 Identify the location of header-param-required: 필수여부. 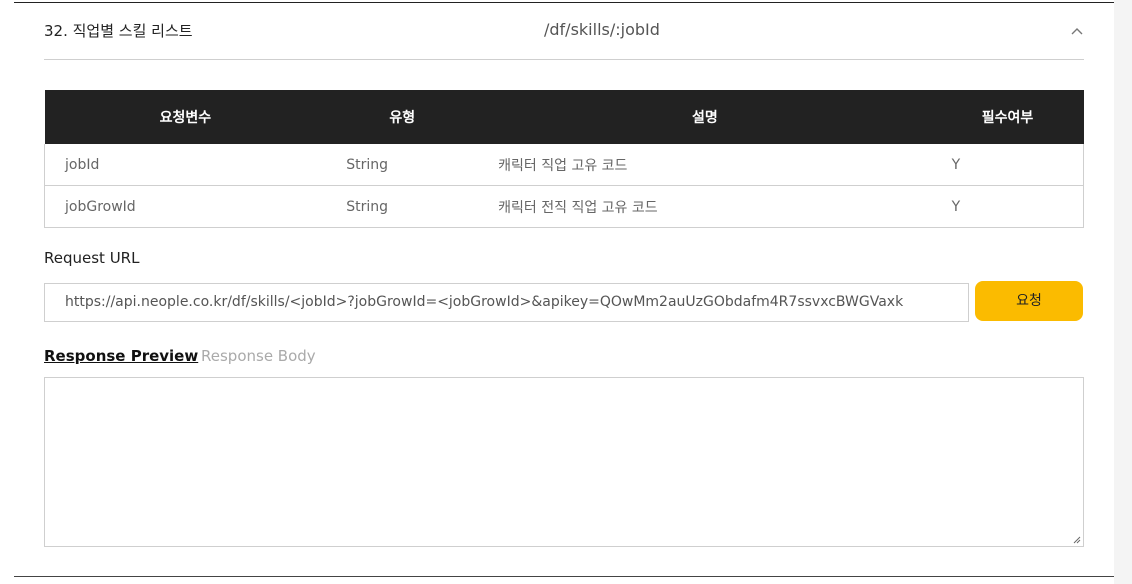
(1007, 117).